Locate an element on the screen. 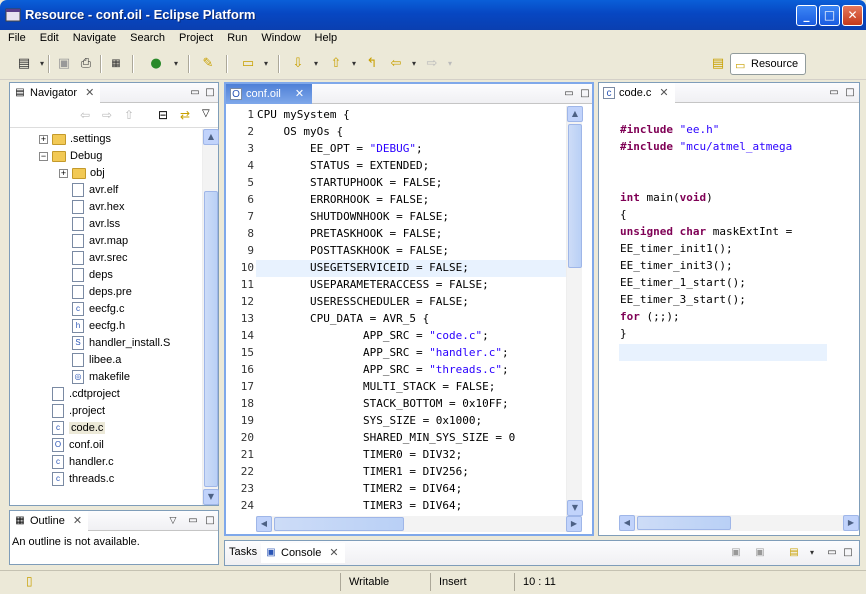 The width and height of the screenshot is (866, 594). tree-item: − Debug is located at coordinates (70, 156).